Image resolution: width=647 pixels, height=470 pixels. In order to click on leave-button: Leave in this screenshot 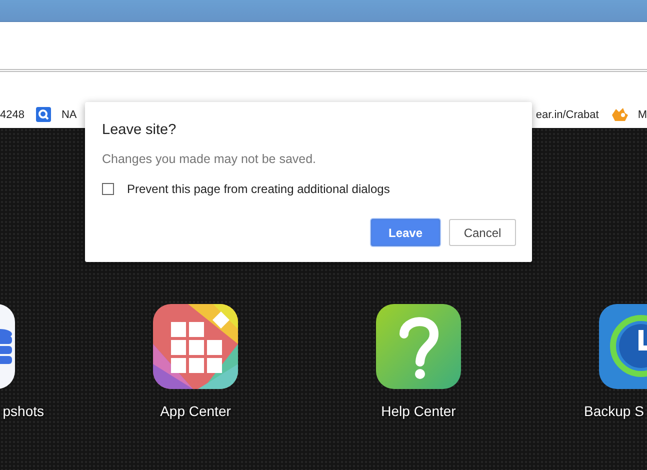, I will do `click(405, 232)`.